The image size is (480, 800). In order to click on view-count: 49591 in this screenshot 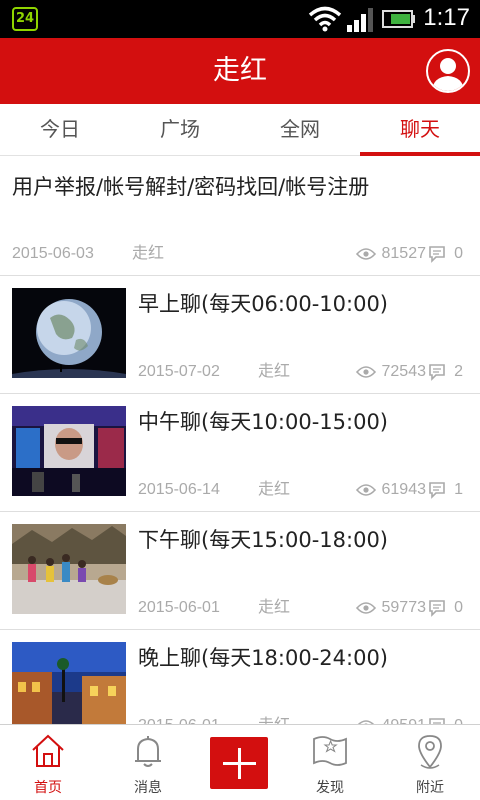, I will do `click(391, 720)`.